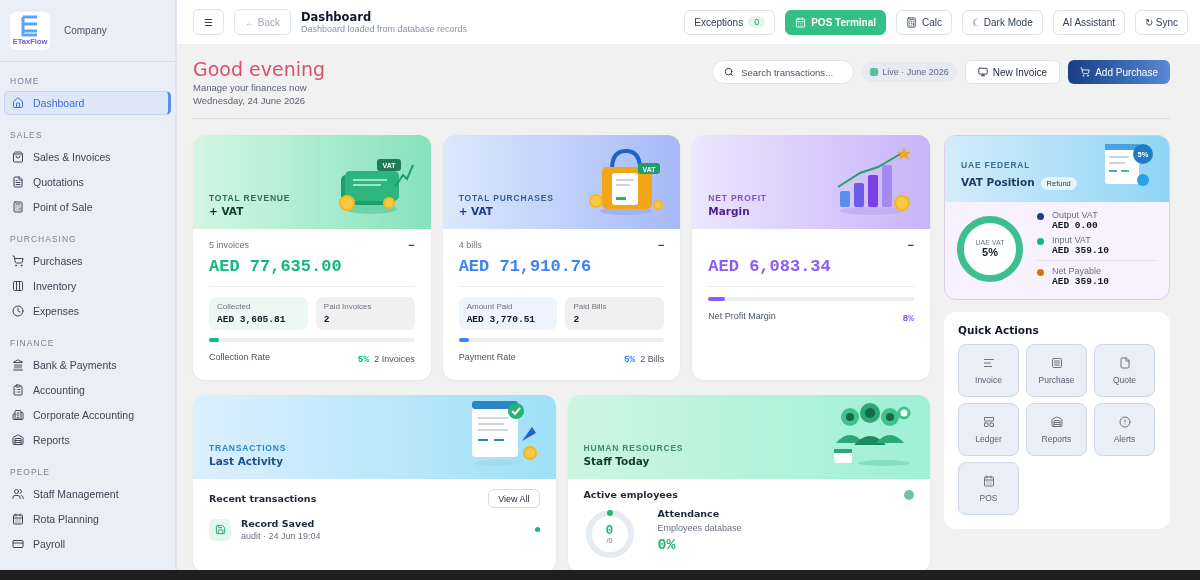 This screenshot has height=580, width=1200. I want to click on progress-note: 2 Bills, so click(652, 359).